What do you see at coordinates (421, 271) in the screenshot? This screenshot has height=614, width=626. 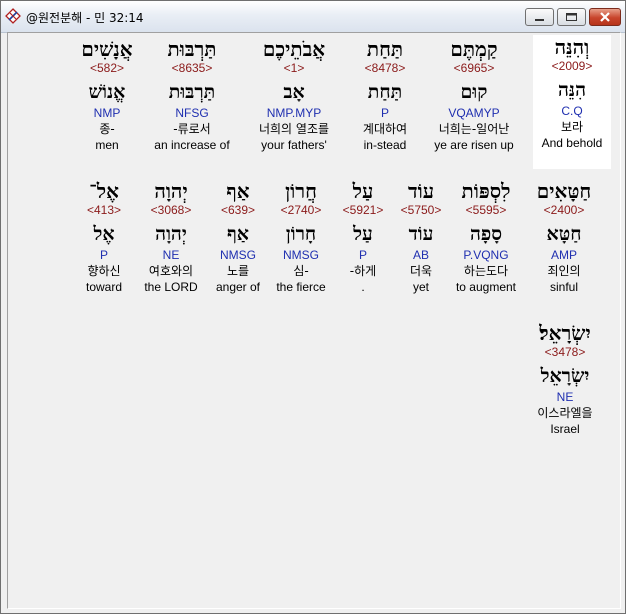 I see `korean-gloss: 더욱` at bounding box center [421, 271].